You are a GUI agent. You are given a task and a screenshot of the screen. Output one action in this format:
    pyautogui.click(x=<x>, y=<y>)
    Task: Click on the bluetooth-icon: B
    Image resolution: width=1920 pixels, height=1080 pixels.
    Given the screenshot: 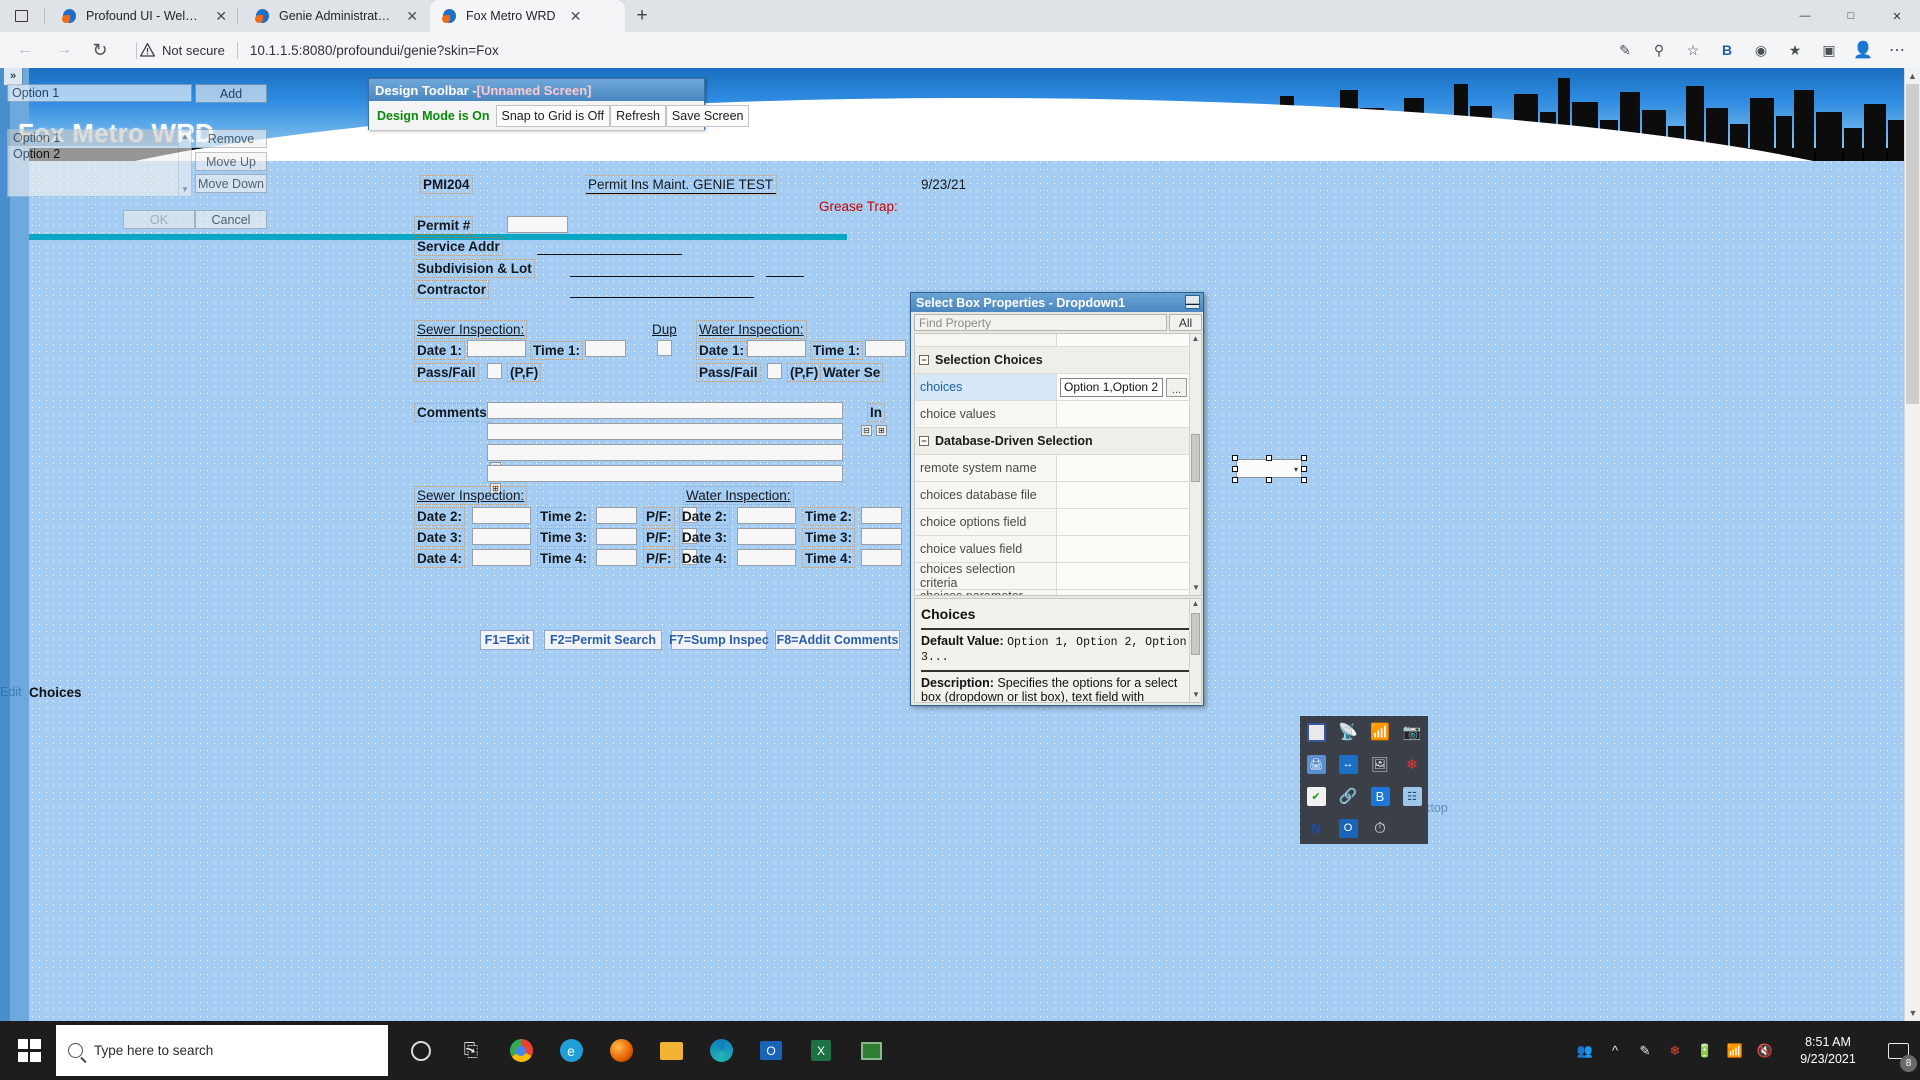 What is the action you would take?
    pyautogui.click(x=1380, y=796)
    